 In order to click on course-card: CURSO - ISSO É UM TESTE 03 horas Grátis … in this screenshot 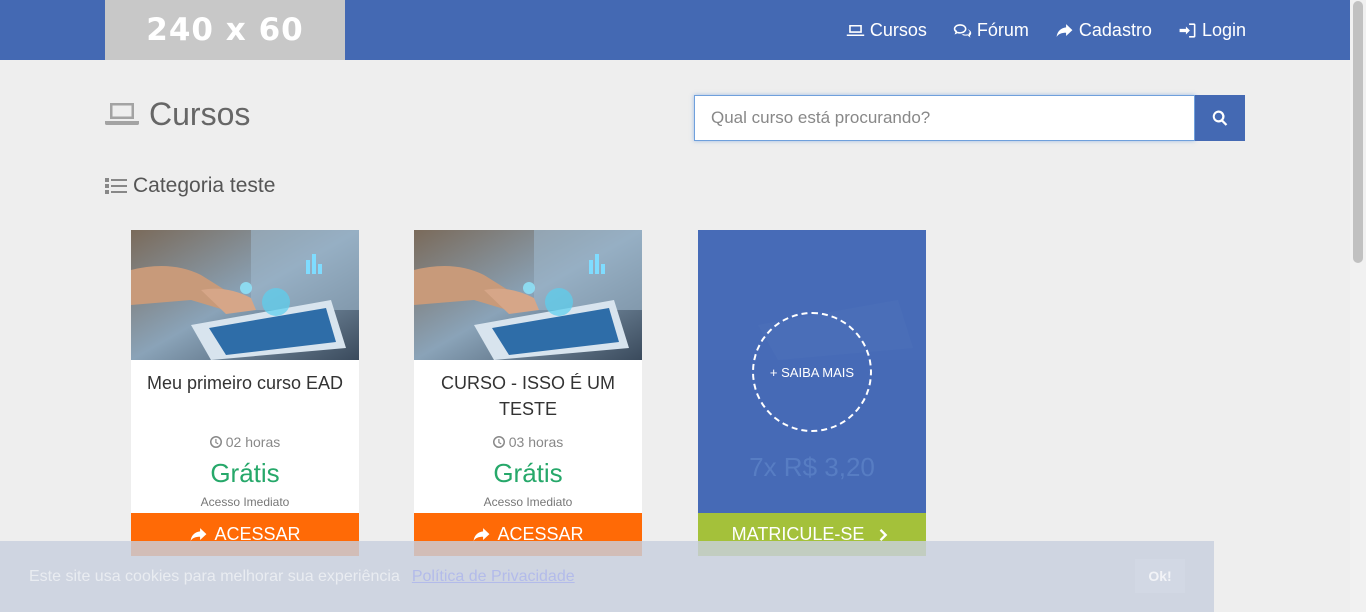, I will do `click(528, 393)`.